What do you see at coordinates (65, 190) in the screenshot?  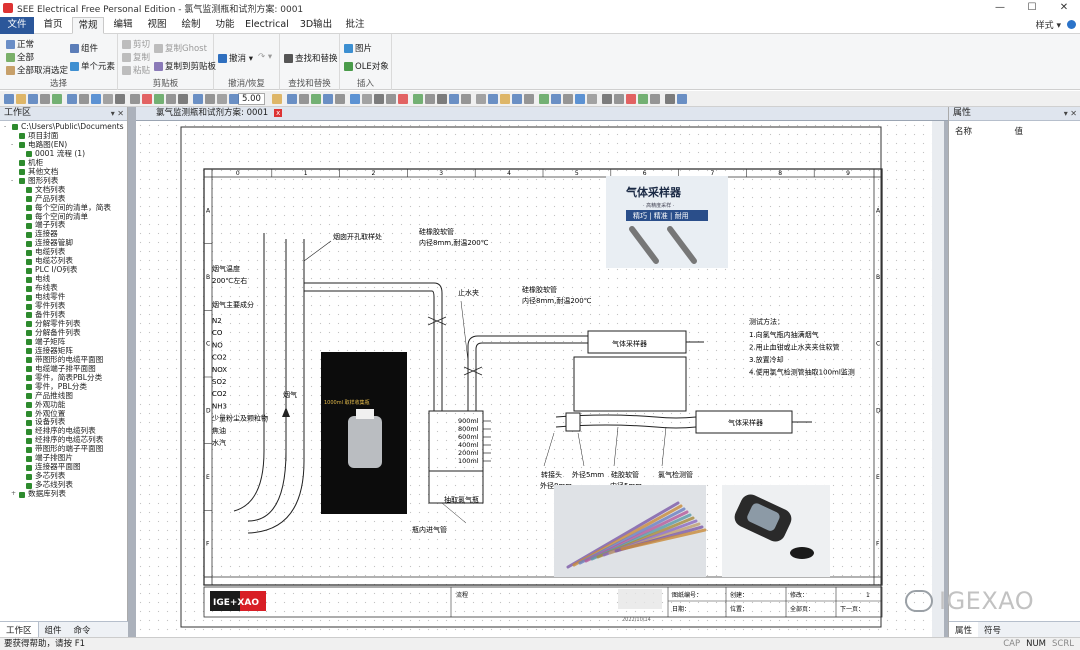 I see `tree-item: 文档列表` at bounding box center [65, 190].